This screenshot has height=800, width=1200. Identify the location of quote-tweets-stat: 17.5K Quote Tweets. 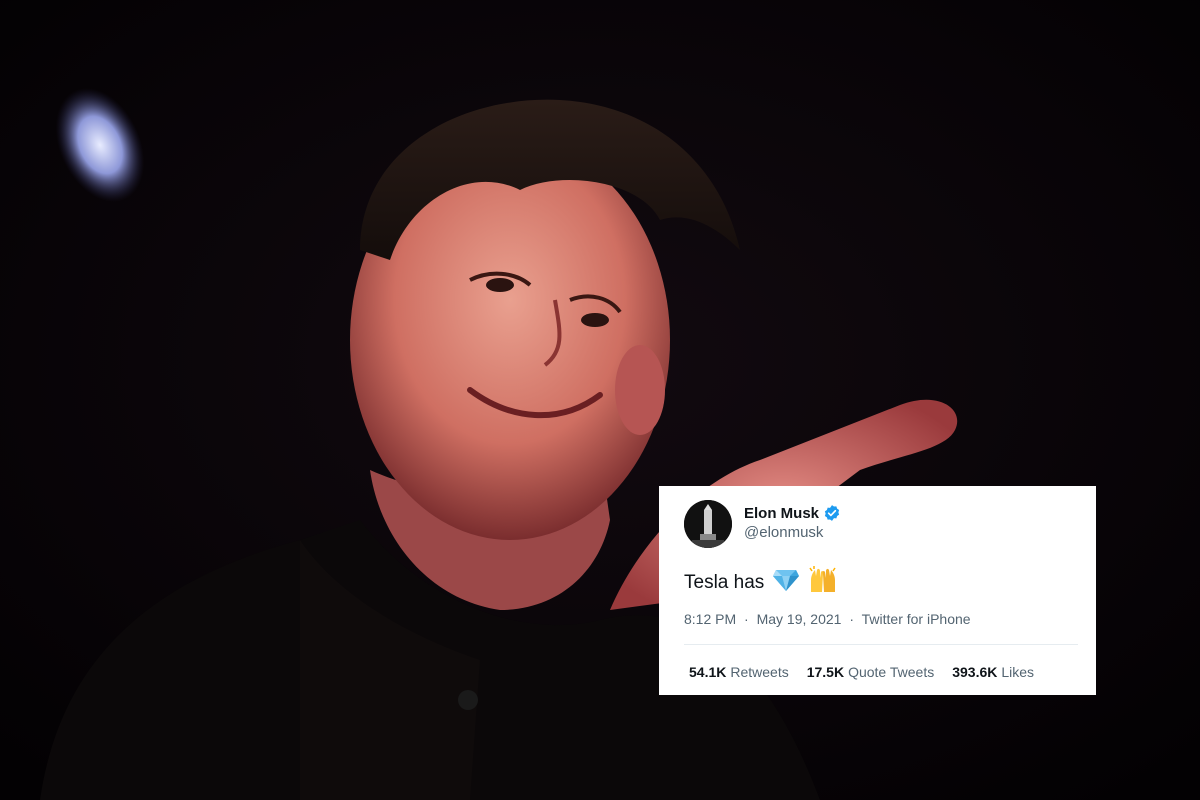
(871, 672).